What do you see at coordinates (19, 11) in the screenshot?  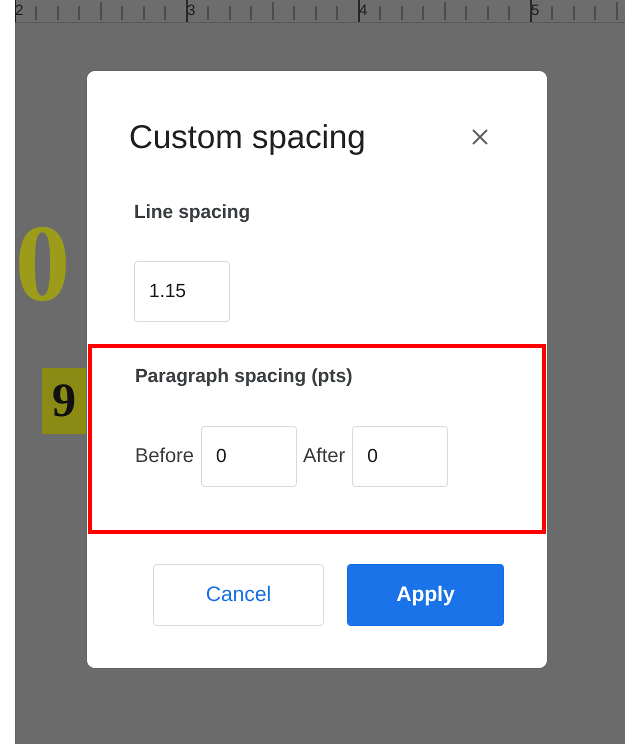 I see `ruler-number: 2` at bounding box center [19, 11].